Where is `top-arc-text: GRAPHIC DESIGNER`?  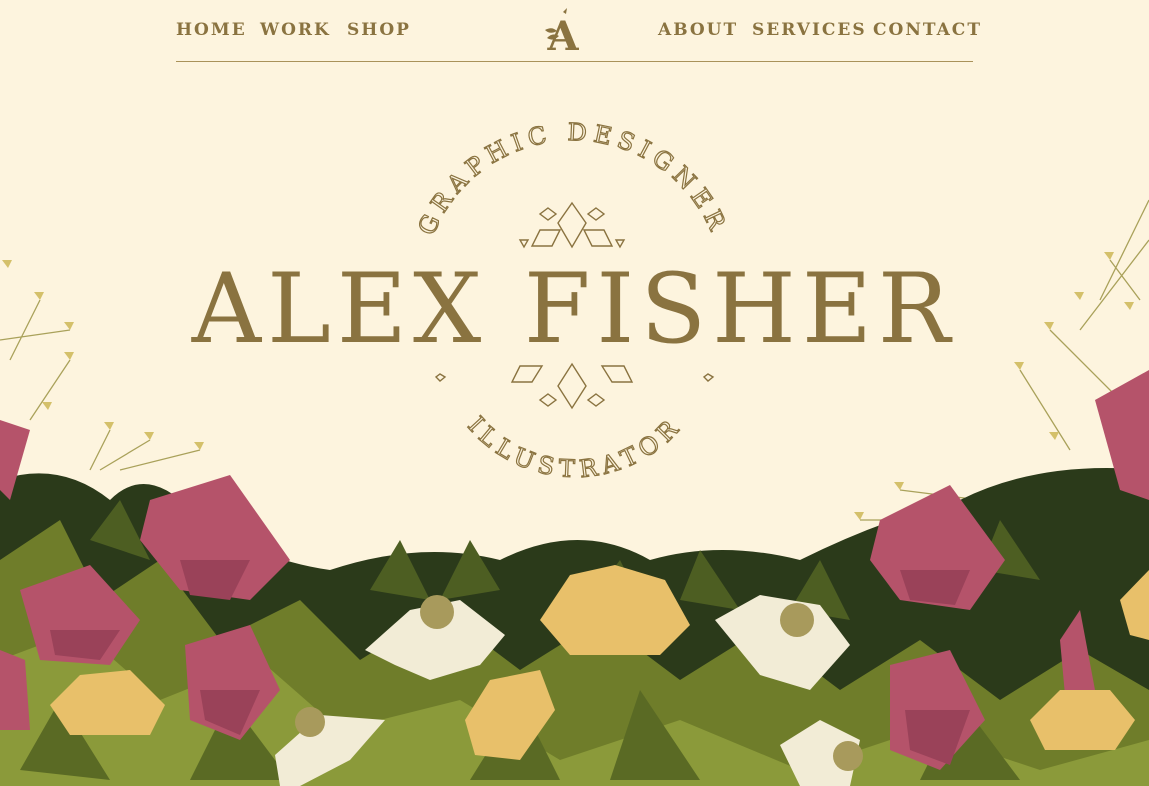 top-arc-text: GRAPHIC DESIGNER is located at coordinates (572, 178).